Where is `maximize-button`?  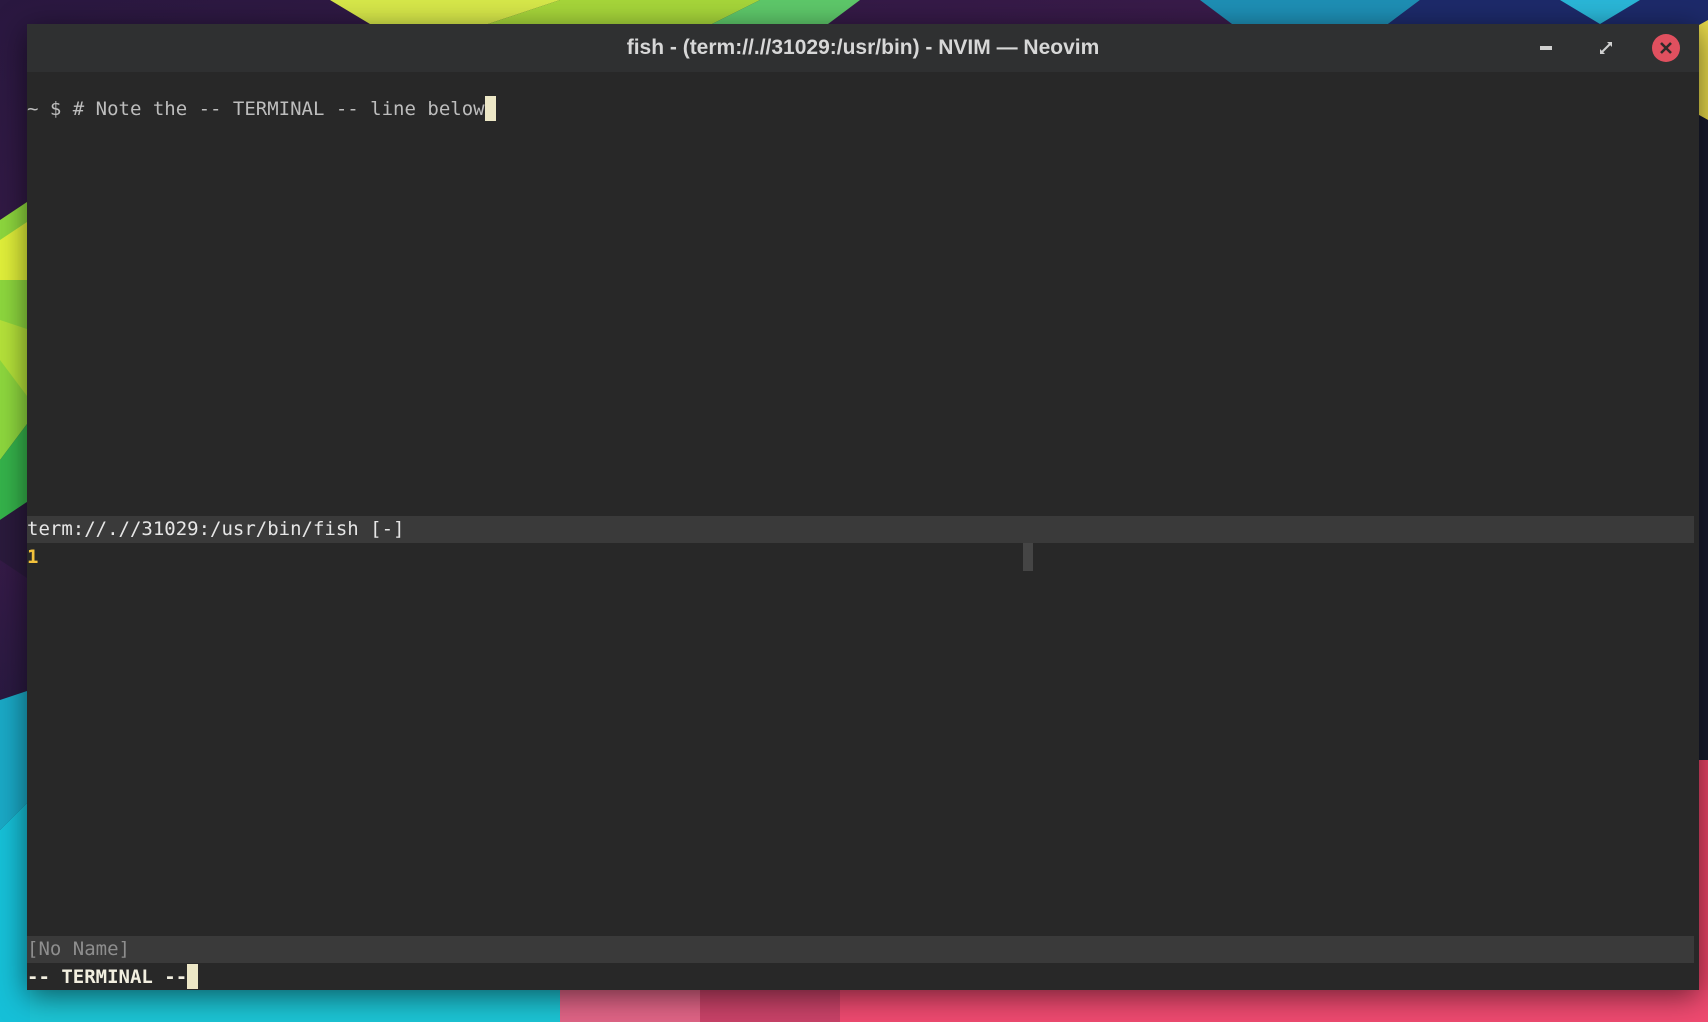
maximize-button is located at coordinates (1606, 48).